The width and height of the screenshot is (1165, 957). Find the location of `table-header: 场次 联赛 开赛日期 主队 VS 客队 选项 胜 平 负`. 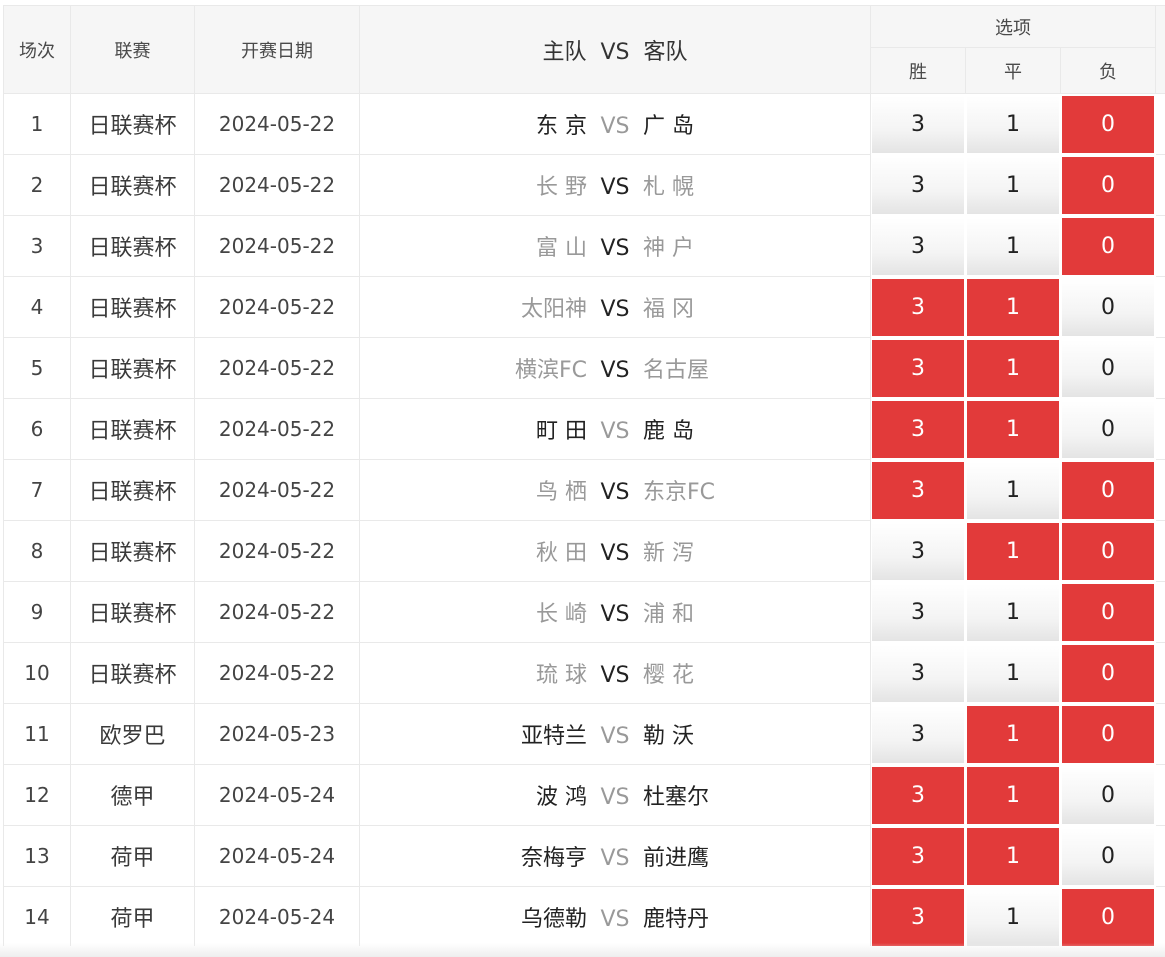

table-header: 场次 联赛 开赛日期 主队 VS 客队 选项 胜 平 负 is located at coordinates (584, 49).